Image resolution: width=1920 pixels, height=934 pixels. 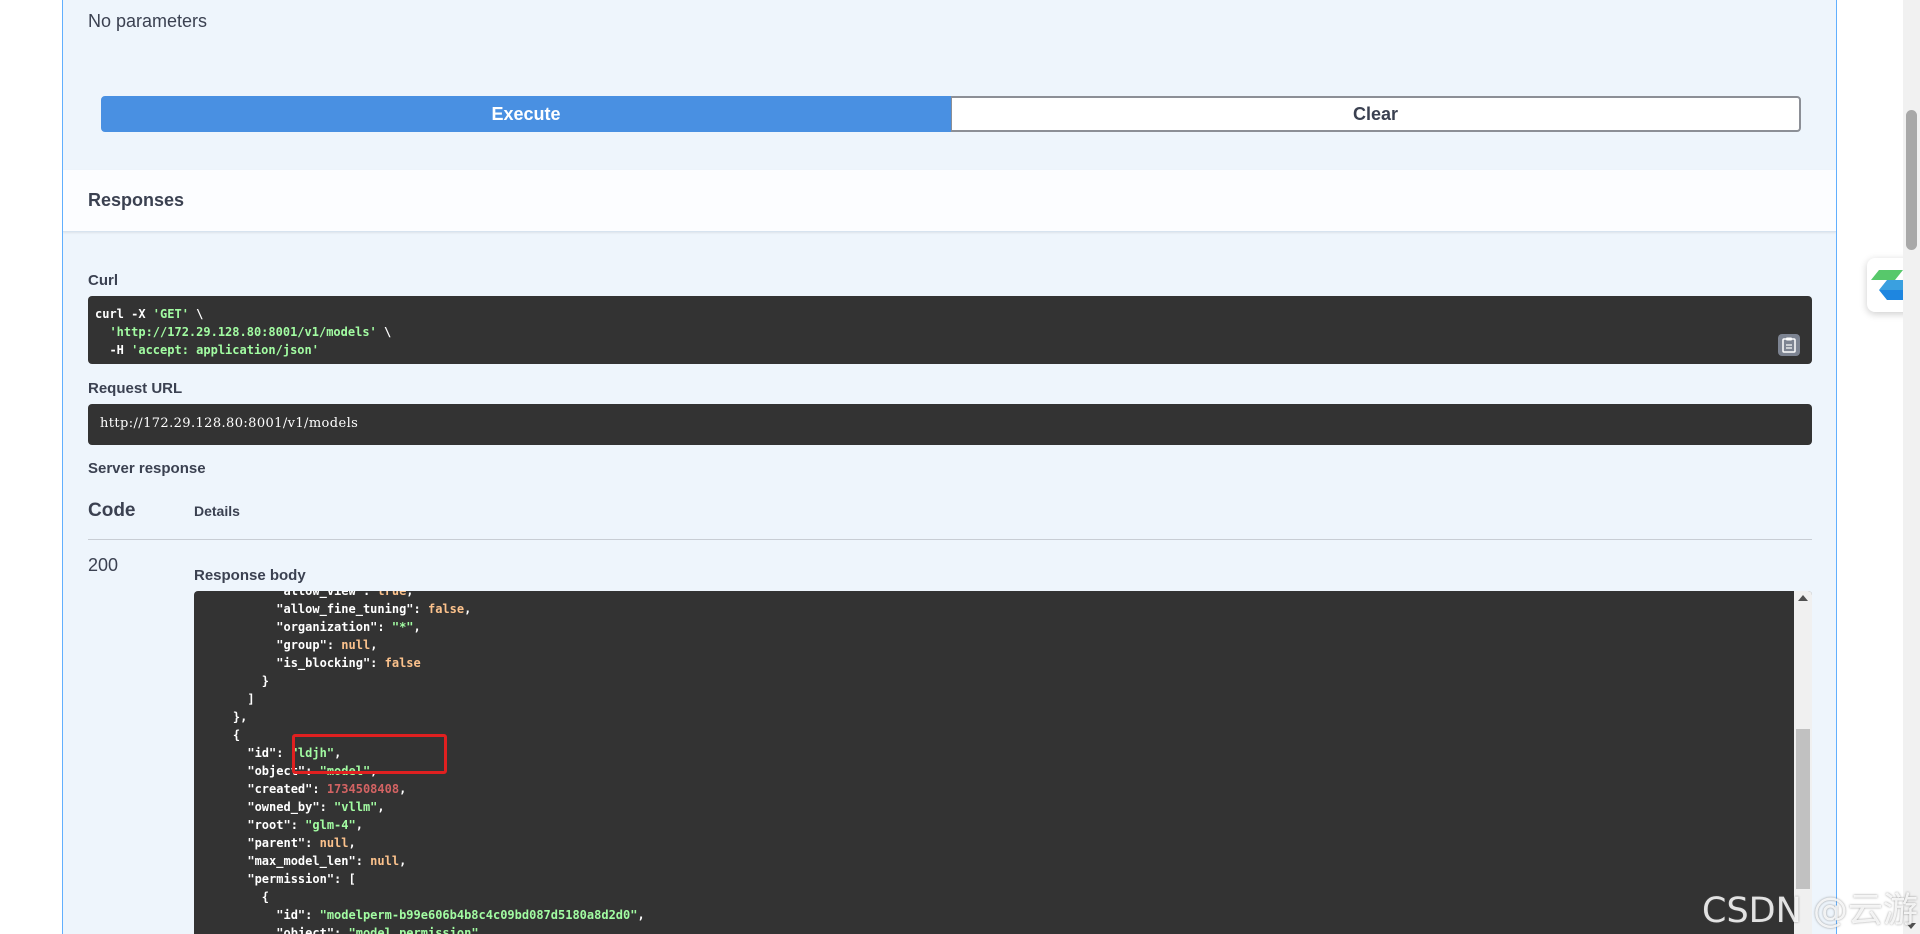 I want to click on response-body-line: "permission": [, so click(x=280, y=879).